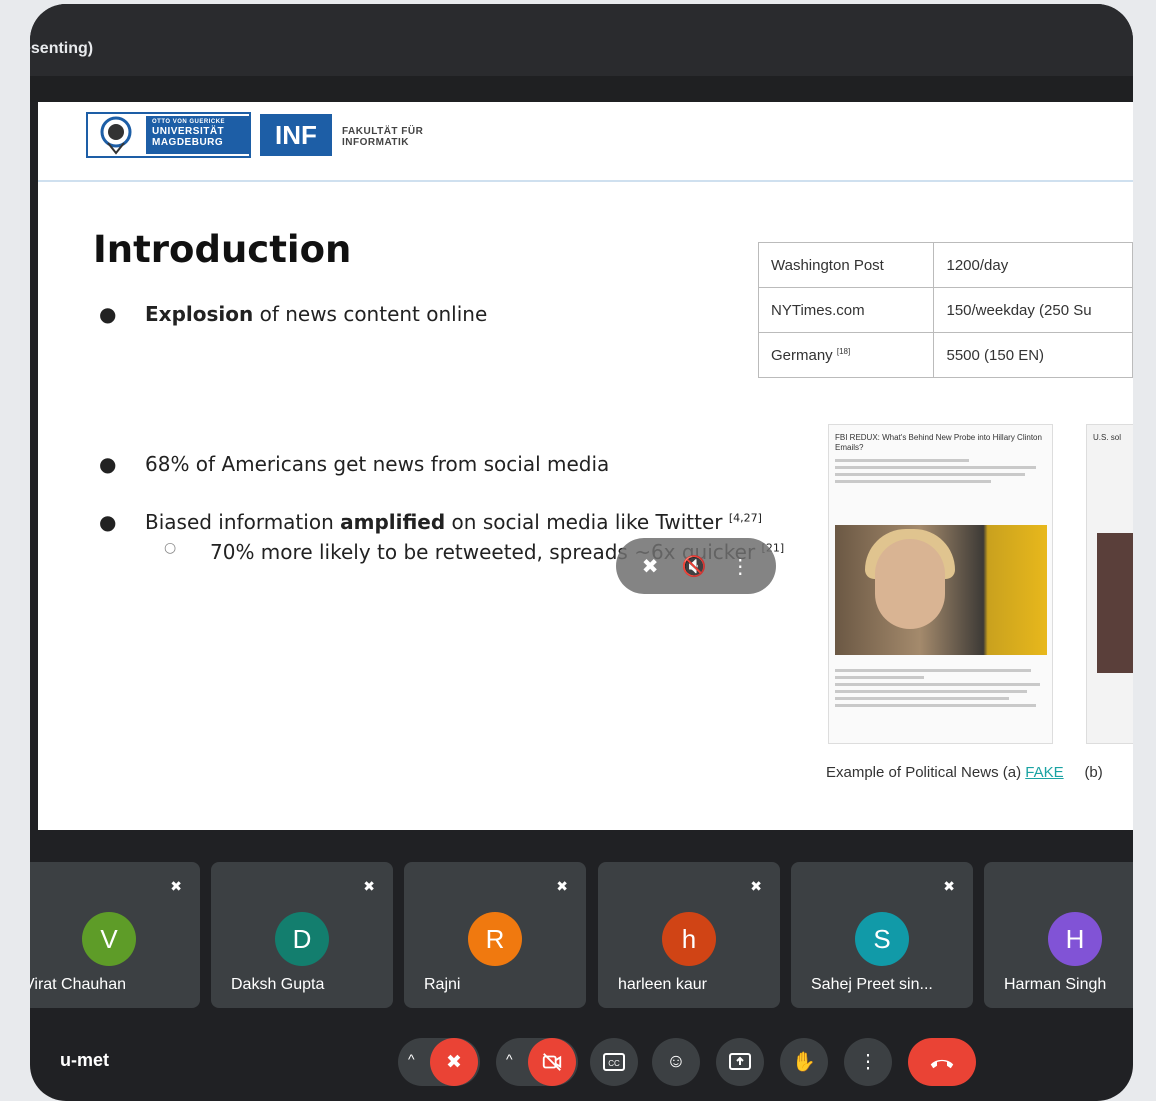 This screenshot has width=1156, height=1101. I want to click on more-options-icon: ⋮, so click(740, 566).